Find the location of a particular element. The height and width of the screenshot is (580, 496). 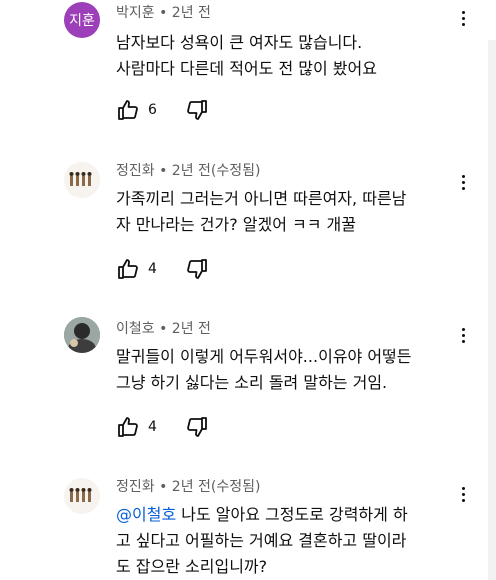

mention-link: @이철호 is located at coordinates (146, 514).